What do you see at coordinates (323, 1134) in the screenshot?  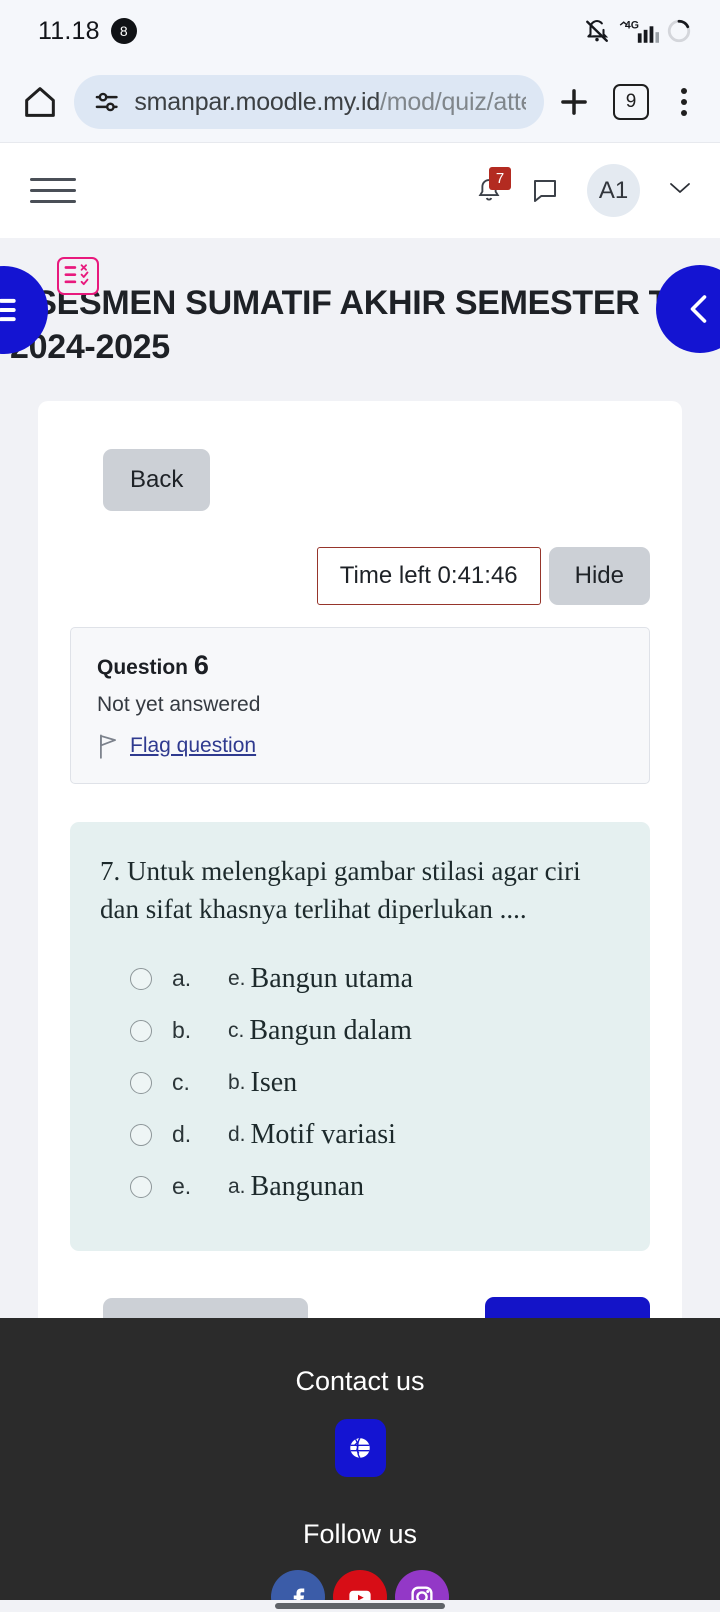 I see `option-text: Motif variasi` at bounding box center [323, 1134].